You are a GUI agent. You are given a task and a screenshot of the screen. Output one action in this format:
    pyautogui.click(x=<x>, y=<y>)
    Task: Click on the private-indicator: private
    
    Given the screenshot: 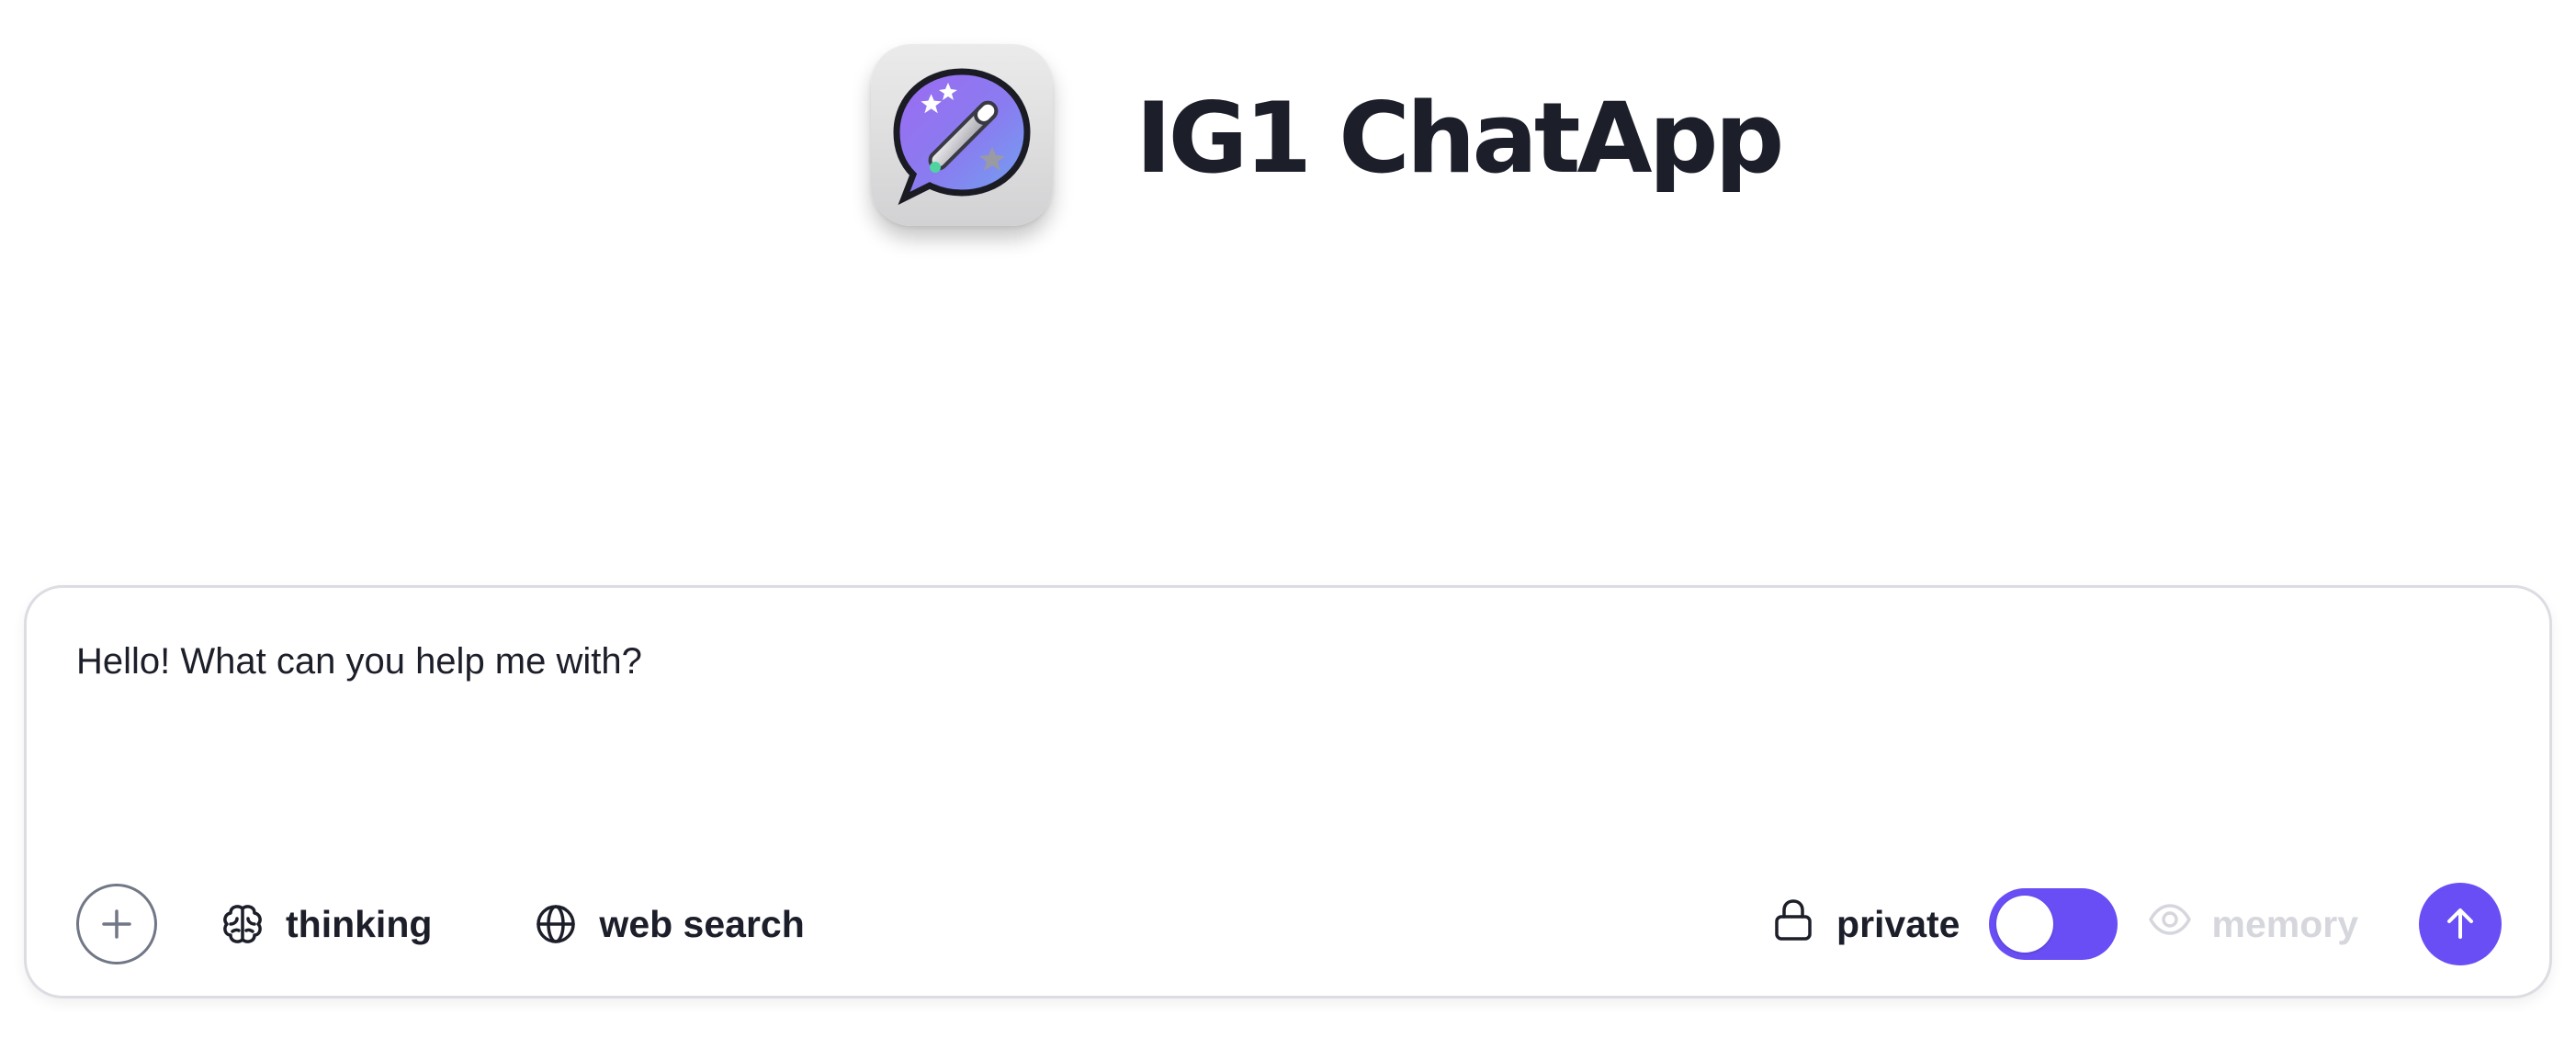 What is the action you would take?
    pyautogui.click(x=1866, y=924)
    